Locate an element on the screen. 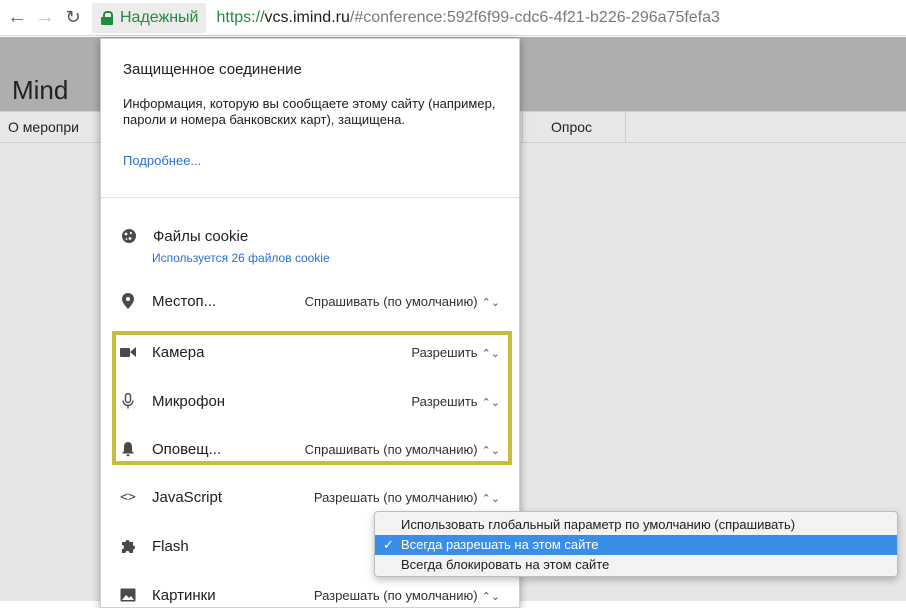  permission-row-javascript: <> JavaScript Разрешать (по умолчанию) ⌃⌄ is located at coordinates (310, 497).